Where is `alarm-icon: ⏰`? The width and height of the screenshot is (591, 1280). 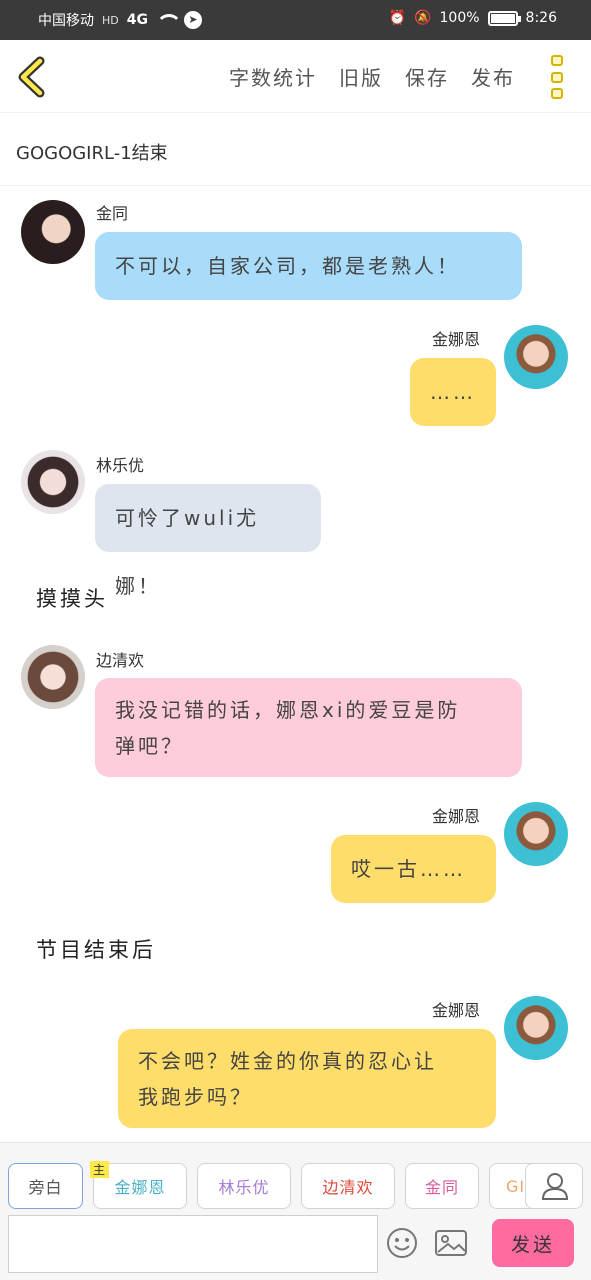
alarm-icon: ⏰ is located at coordinates (397, 18).